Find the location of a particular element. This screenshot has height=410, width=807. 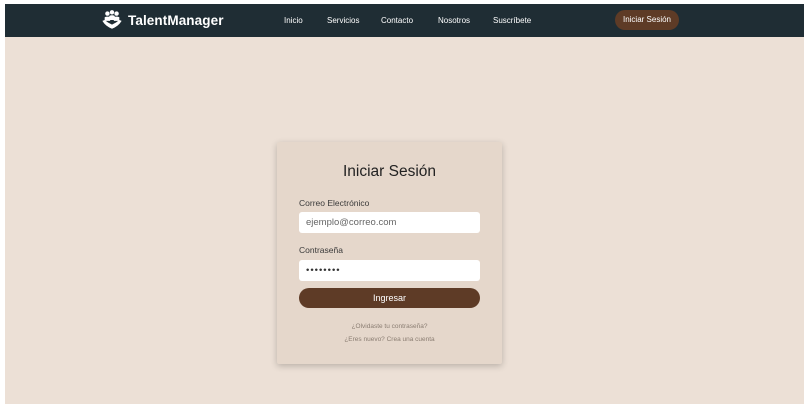

nav-link-inicio: Inicio is located at coordinates (293, 21).